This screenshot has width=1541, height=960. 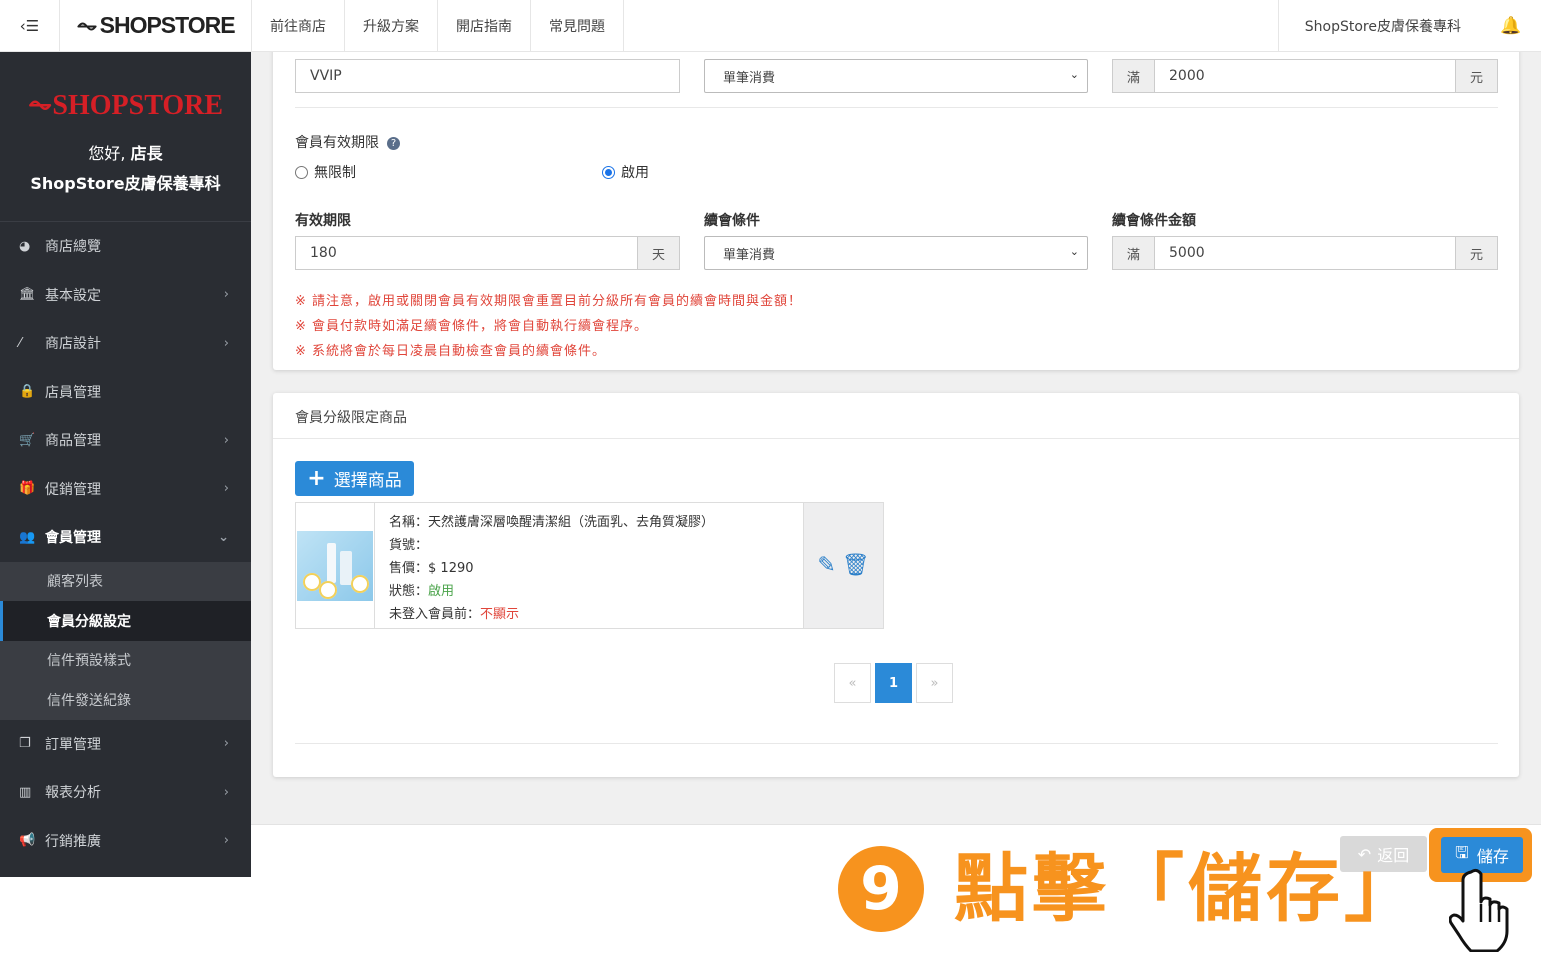 What do you see at coordinates (25, 744) in the screenshot?
I see `files-icon: ❐` at bounding box center [25, 744].